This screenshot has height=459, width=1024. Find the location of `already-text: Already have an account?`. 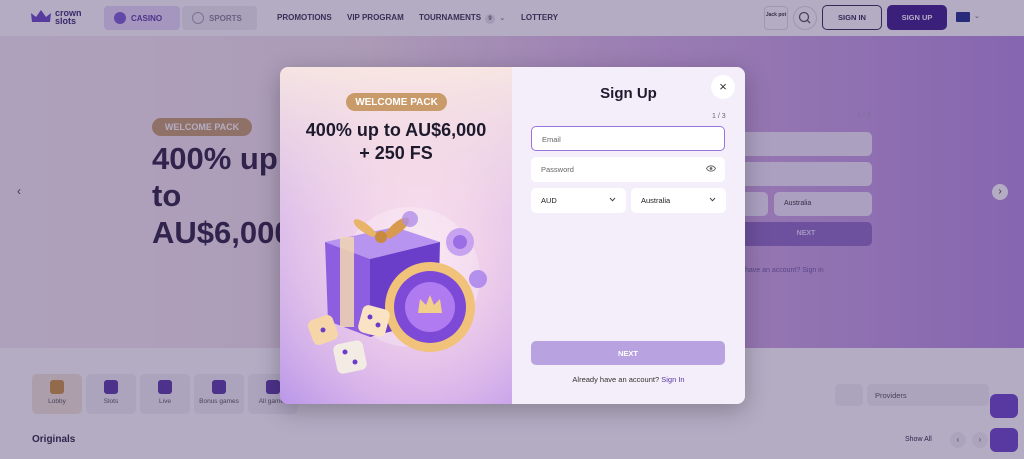

already-text: Already have an account? is located at coordinates (616, 379).